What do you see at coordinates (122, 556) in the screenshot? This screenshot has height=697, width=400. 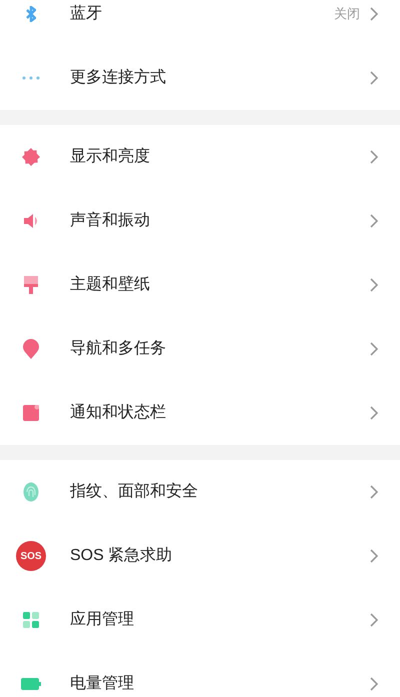 I see `row-label: SOS 紧急求助` at bounding box center [122, 556].